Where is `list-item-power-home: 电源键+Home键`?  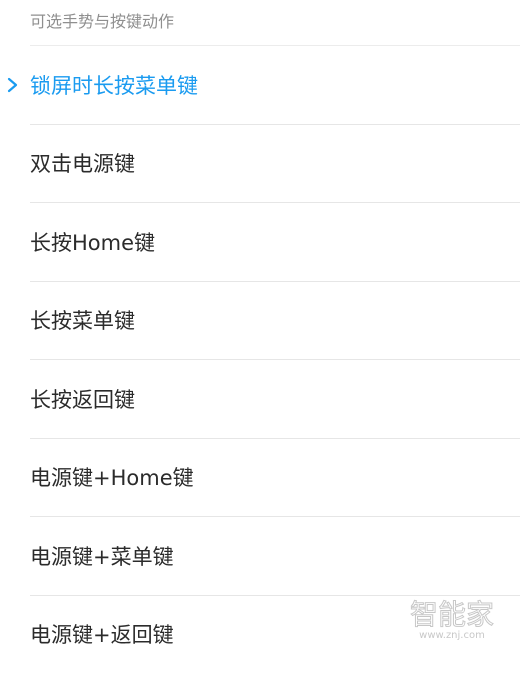
list-item-power-home: 电源键+Home键 is located at coordinates (275, 477).